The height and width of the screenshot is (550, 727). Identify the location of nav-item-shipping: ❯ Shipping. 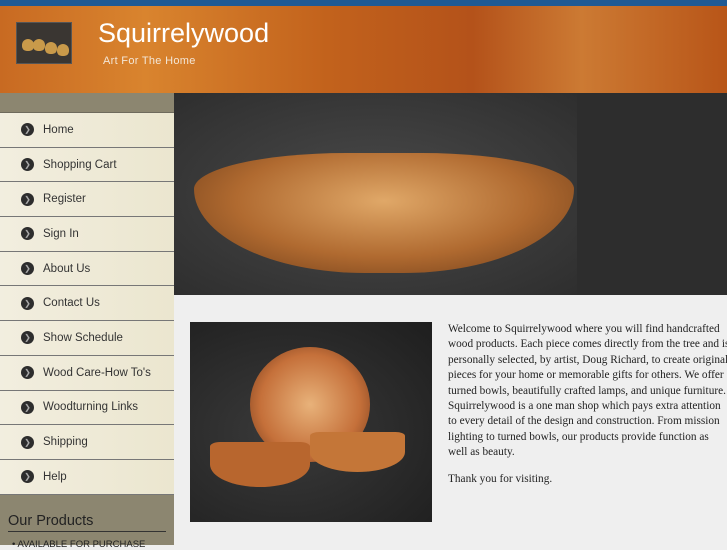
(87, 442).